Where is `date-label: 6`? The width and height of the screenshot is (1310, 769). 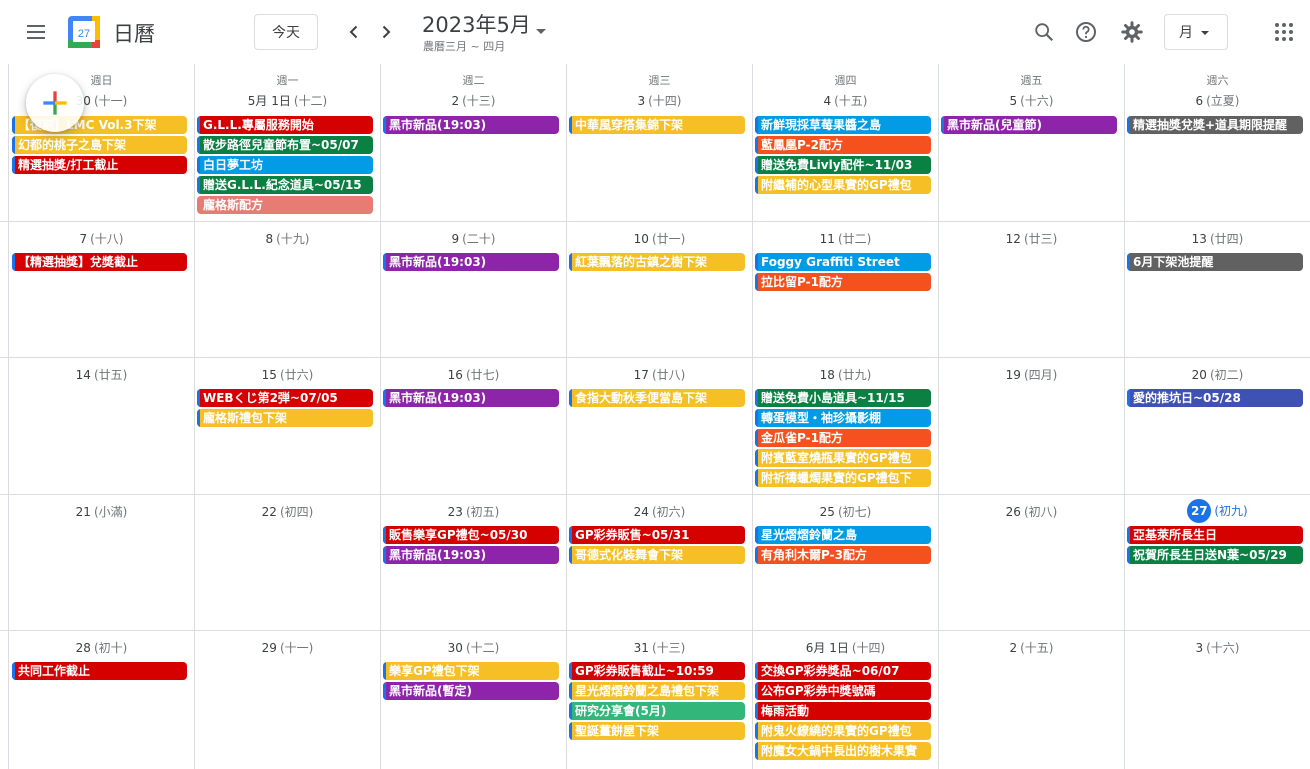 date-label: 6 is located at coordinates (1199, 101).